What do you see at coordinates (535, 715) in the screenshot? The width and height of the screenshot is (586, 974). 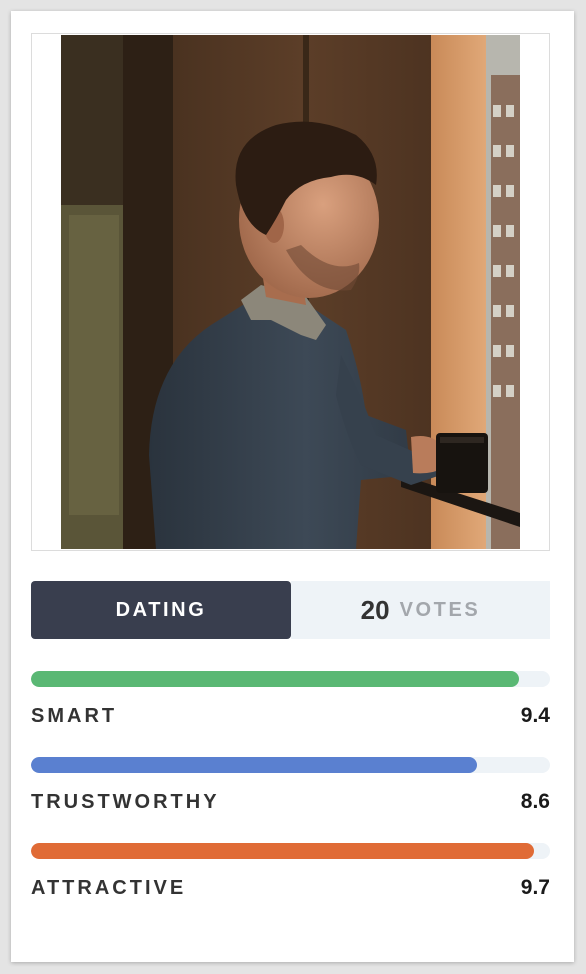 I see `trait-score: 9.4` at bounding box center [535, 715].